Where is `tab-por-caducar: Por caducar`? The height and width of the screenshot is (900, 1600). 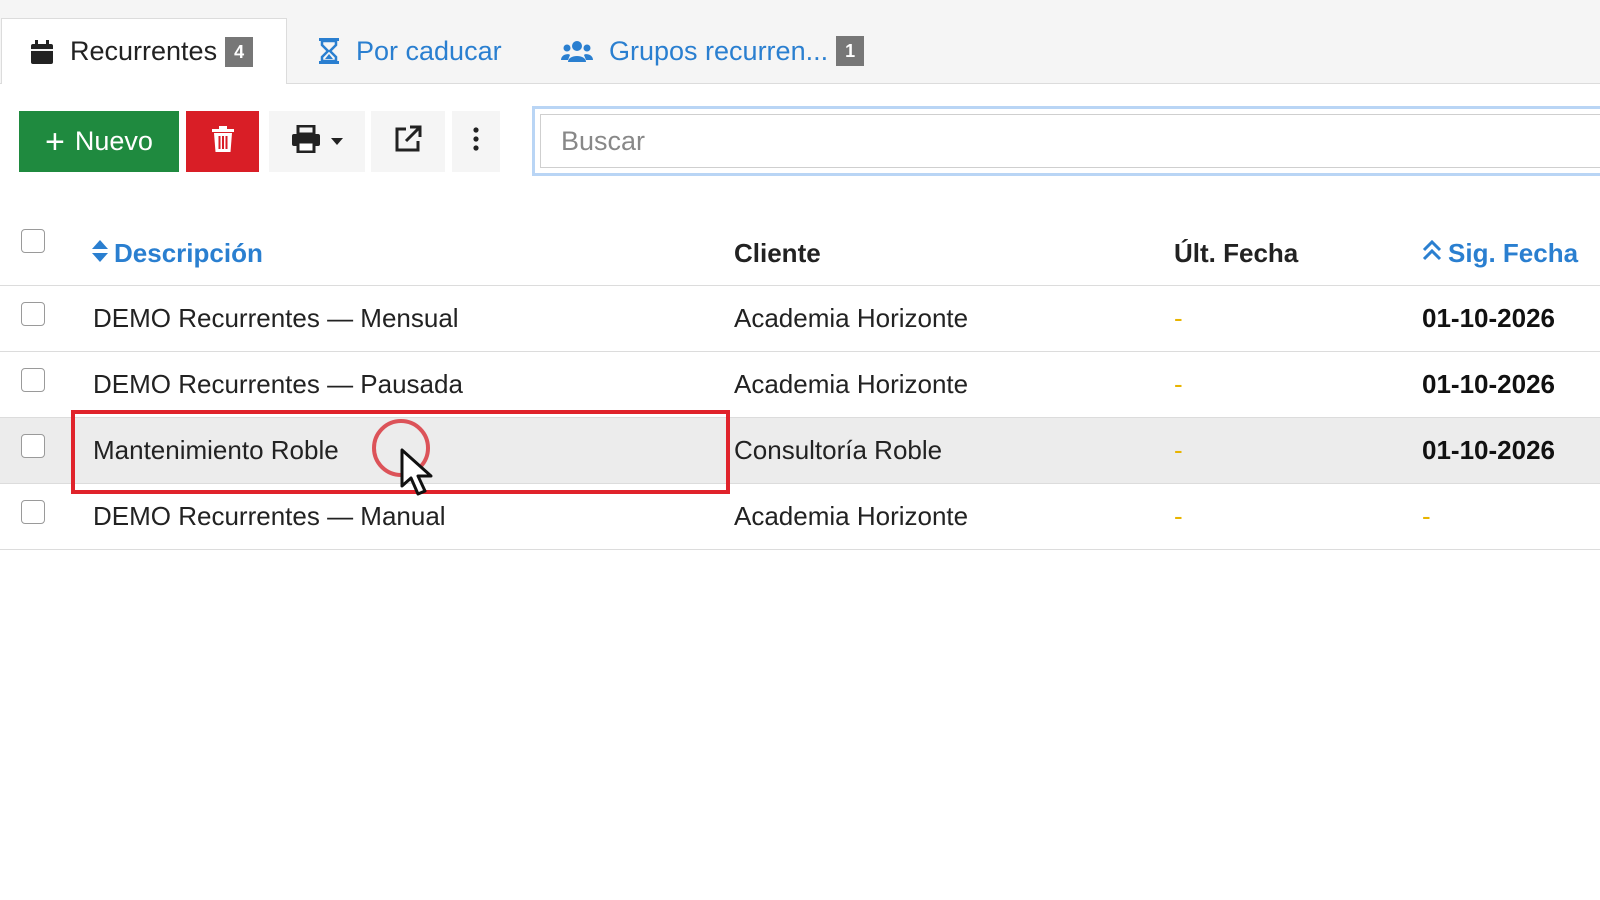 tab-por-caducar: Por caducar is located at coordinates (410, 51).